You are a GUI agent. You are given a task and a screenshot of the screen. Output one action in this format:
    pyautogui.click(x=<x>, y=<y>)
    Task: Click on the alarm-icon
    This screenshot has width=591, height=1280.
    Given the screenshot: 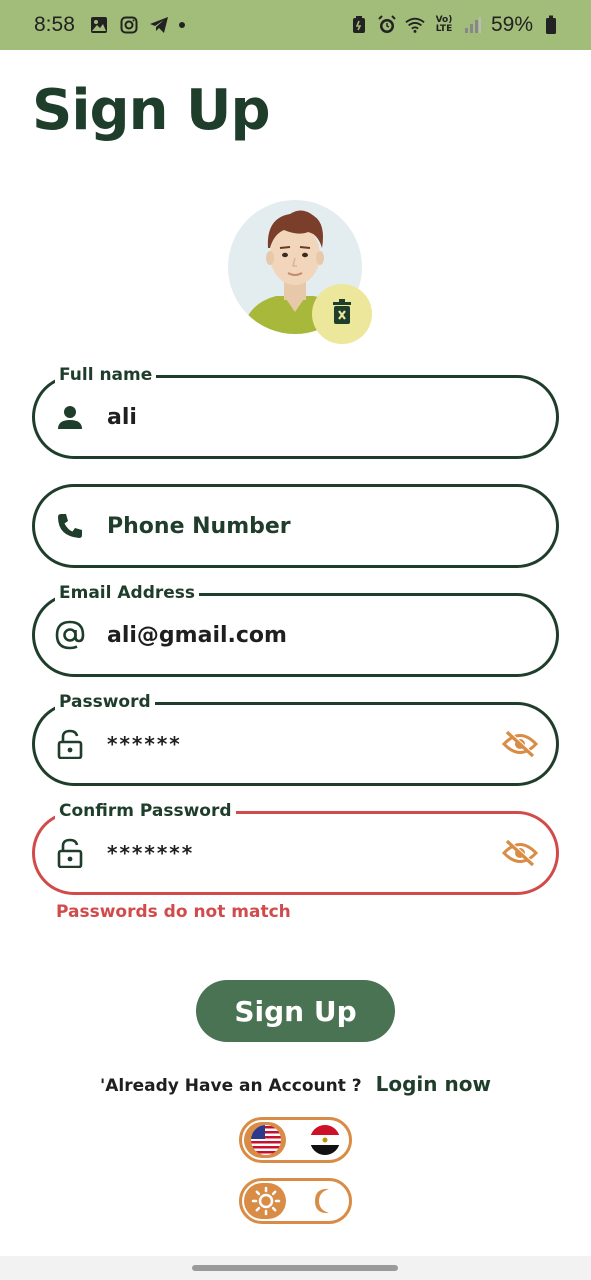 What is the action you would take?
    pyautogui.click(x=387, y=25)
    